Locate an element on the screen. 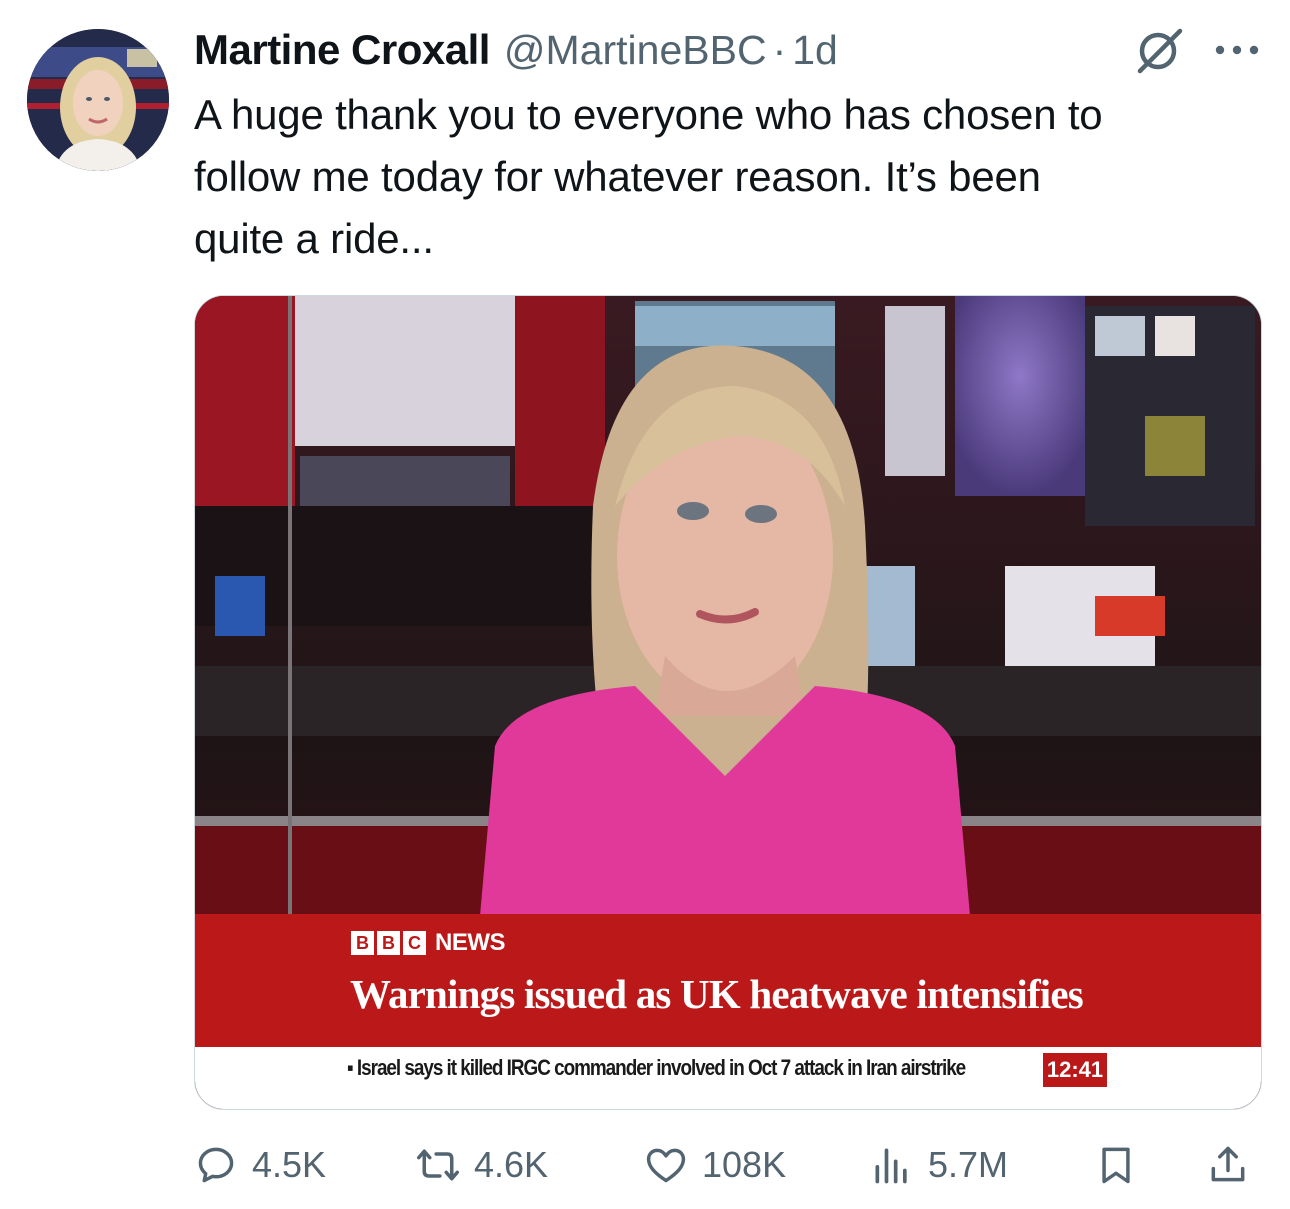 The height and width of the screenshot is (1209, 1290). avatar-image is located at coordinates (98, 100).